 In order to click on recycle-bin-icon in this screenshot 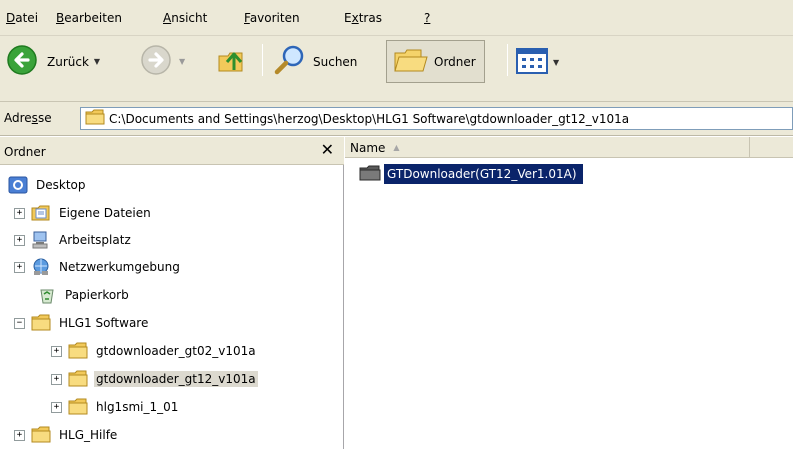, I will do `click(47, 295)`.